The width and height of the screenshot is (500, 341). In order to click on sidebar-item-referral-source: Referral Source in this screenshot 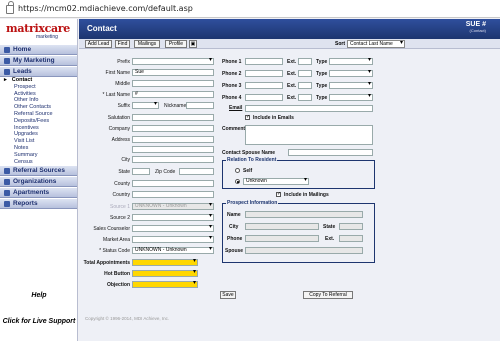, I will do `click(38, 114)`.